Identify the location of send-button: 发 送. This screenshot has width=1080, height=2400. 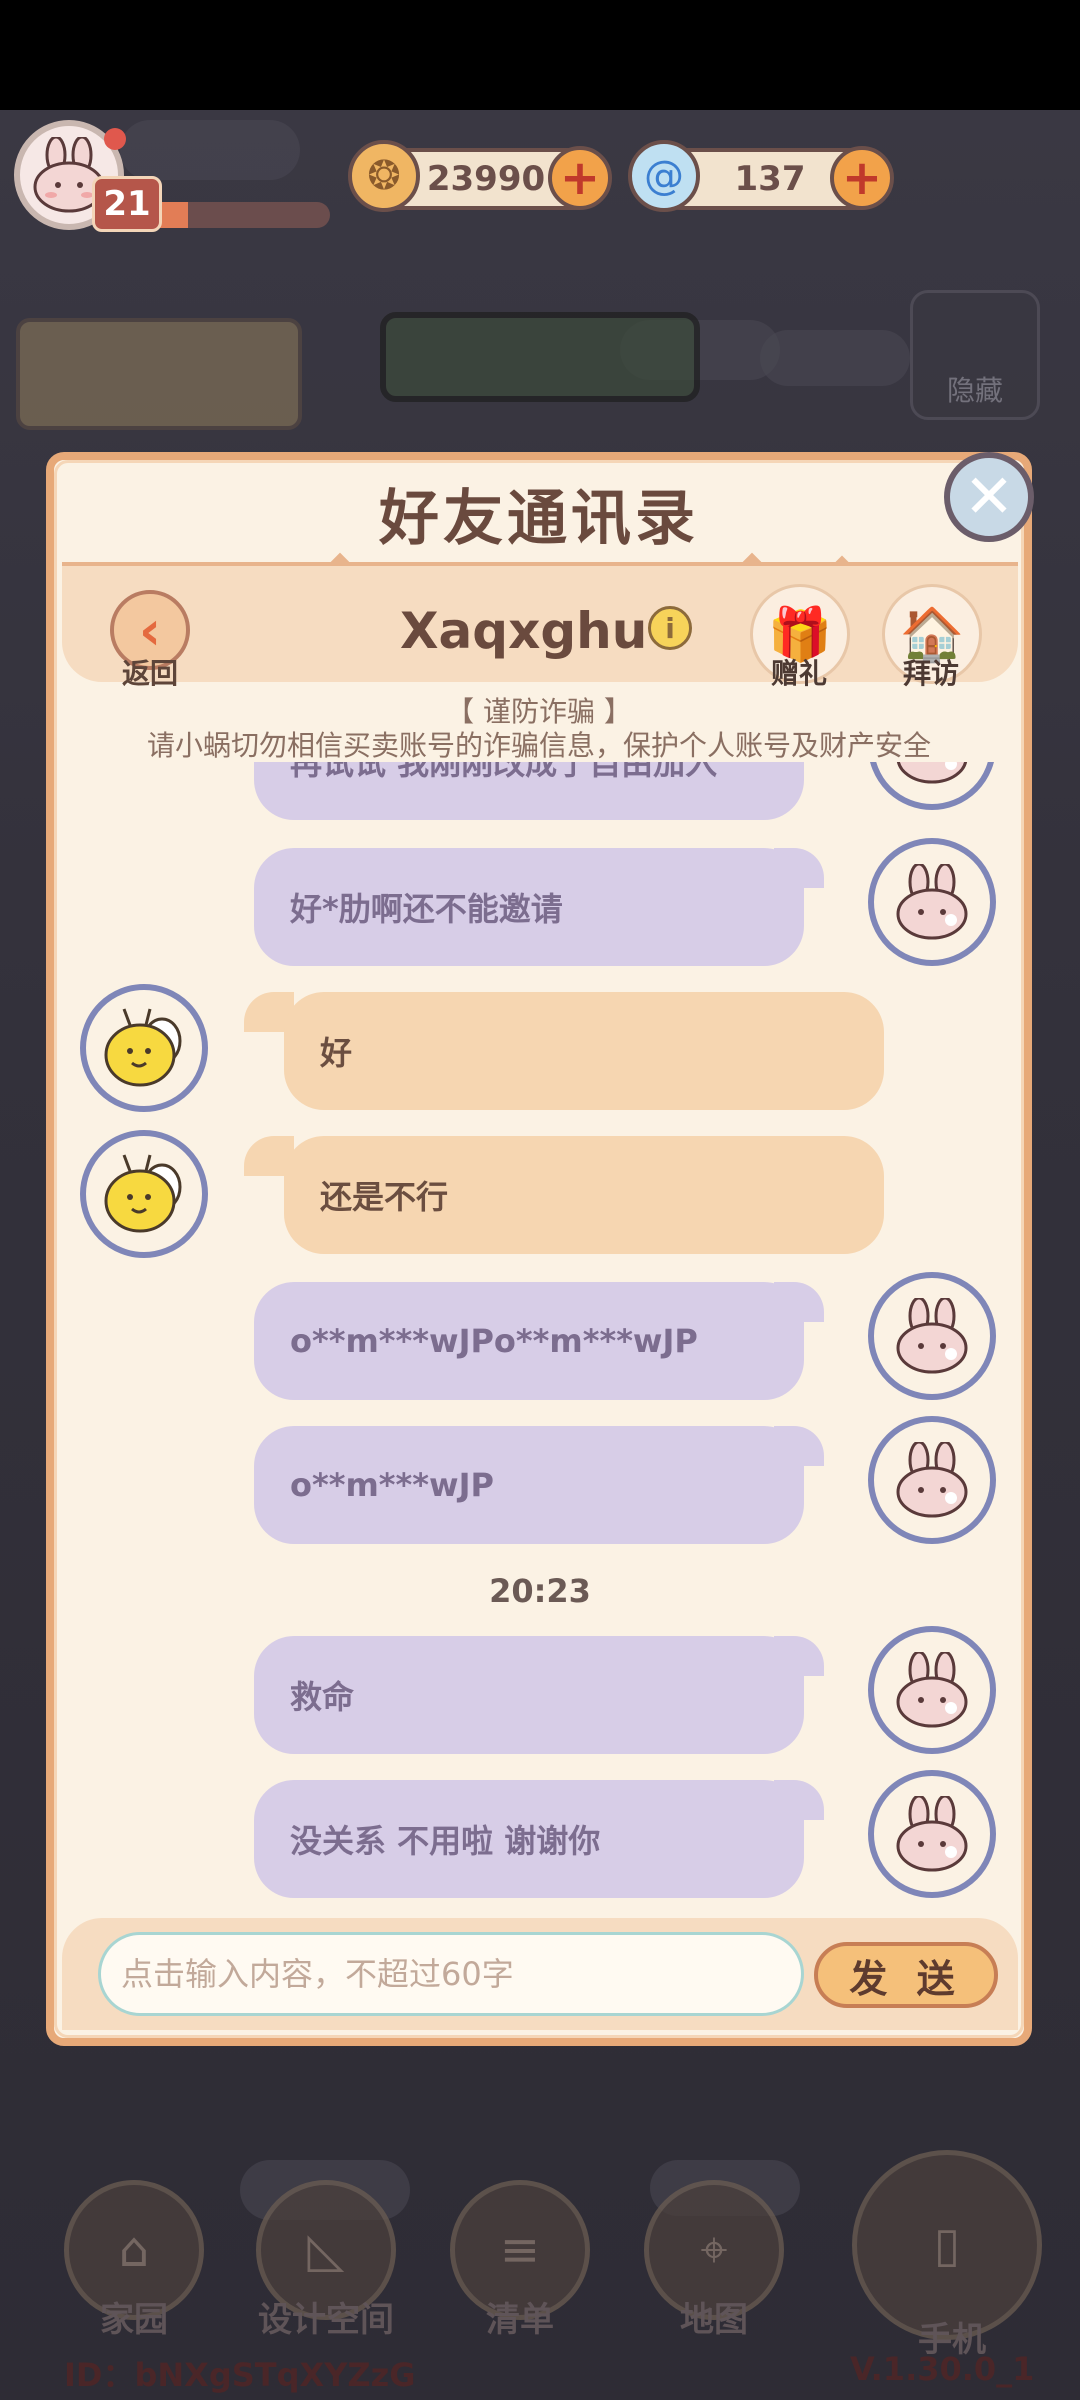
(906, 1975).